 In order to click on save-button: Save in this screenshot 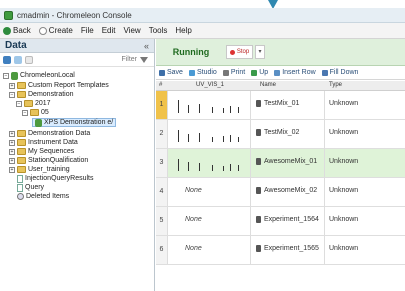, I will do `click(171, 72)`.